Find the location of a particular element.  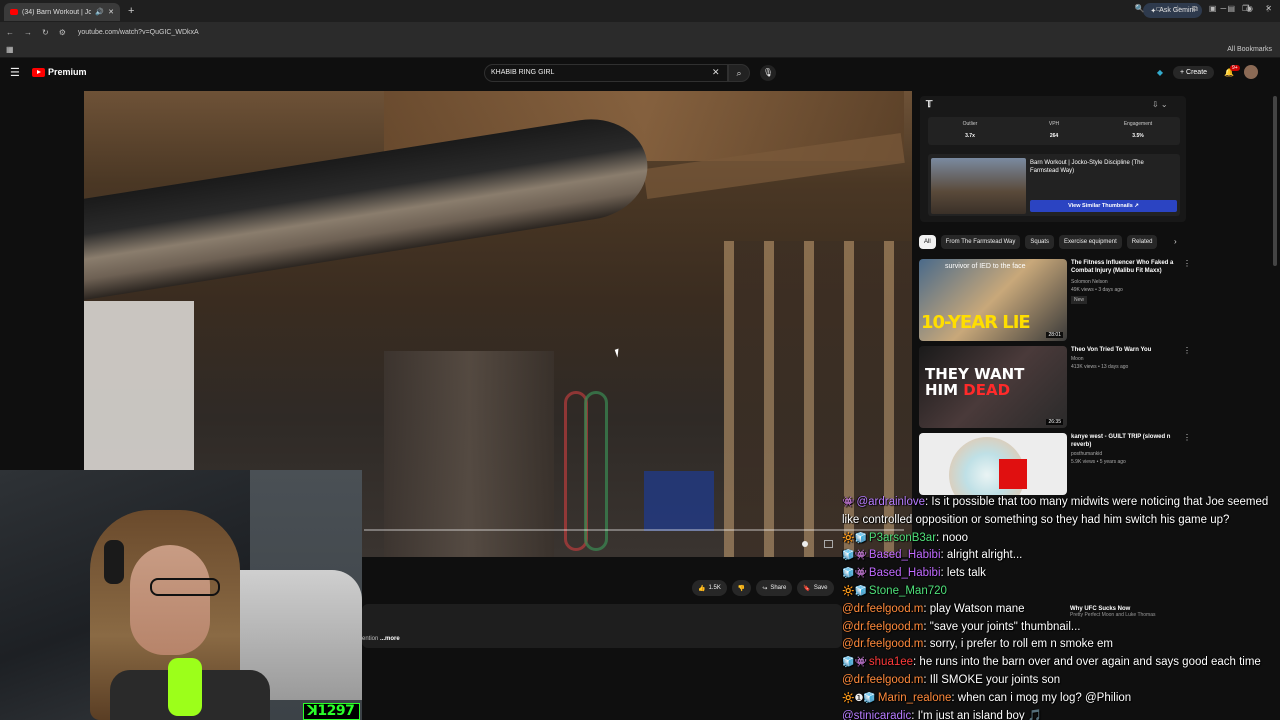

video-meta: 49K views • 3 days ago is located at coordinates (1097, 290).